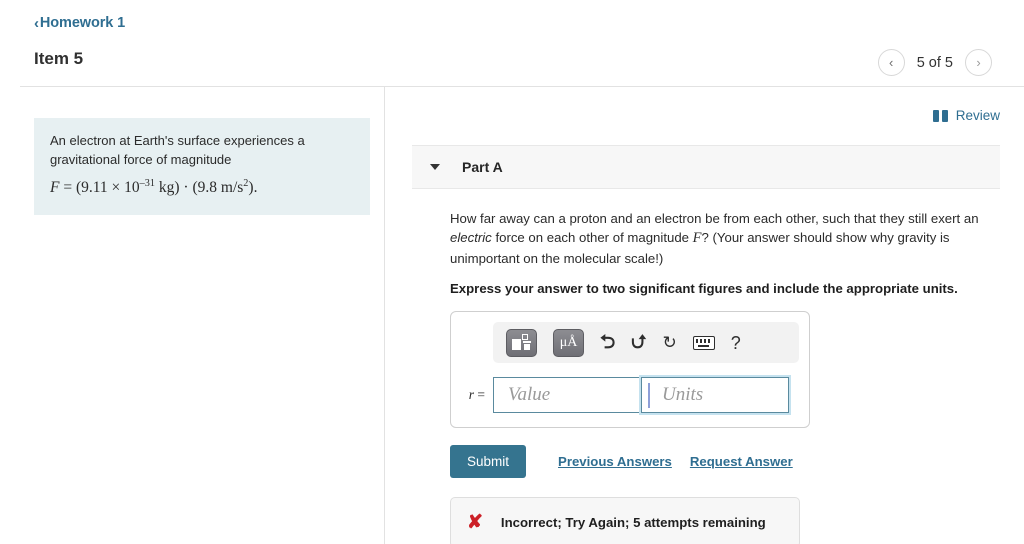 The width and height of the screenshot is (1024, 544). Describe the element at coordinates (703, 342) in the screenshot. I see `keyboard-icon` at that location.